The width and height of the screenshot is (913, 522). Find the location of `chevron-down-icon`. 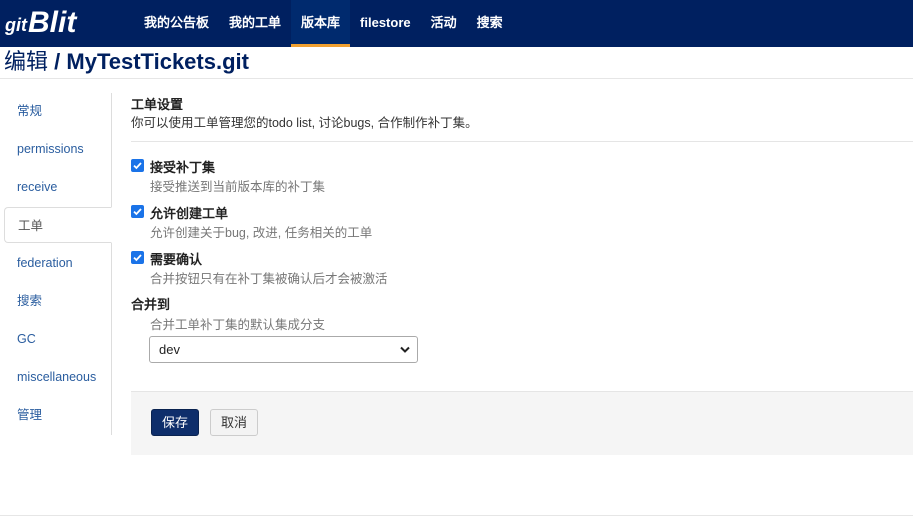

chevron-down-icon is located at coordinates (405, 349).